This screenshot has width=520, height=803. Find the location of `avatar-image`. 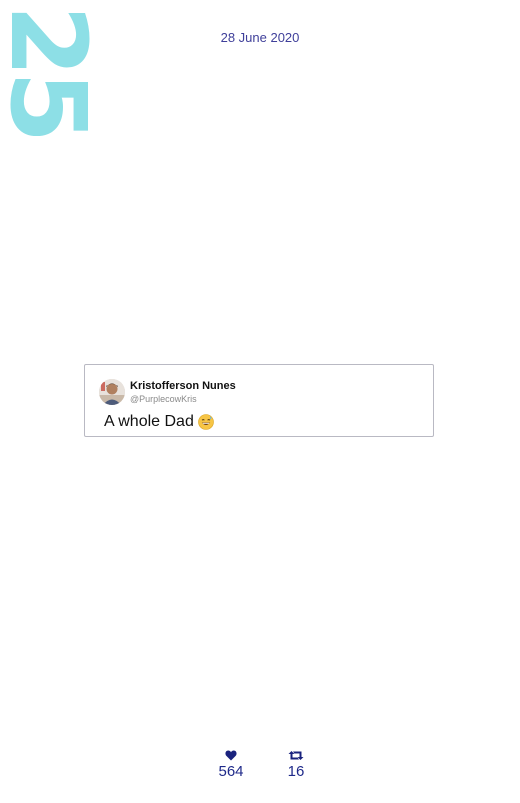

avatar-image is located at coordinates (112, 392).